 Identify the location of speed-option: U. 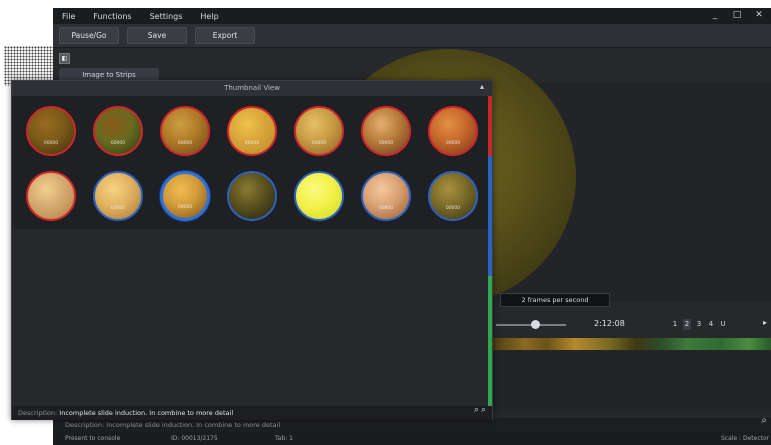
(723, 324).